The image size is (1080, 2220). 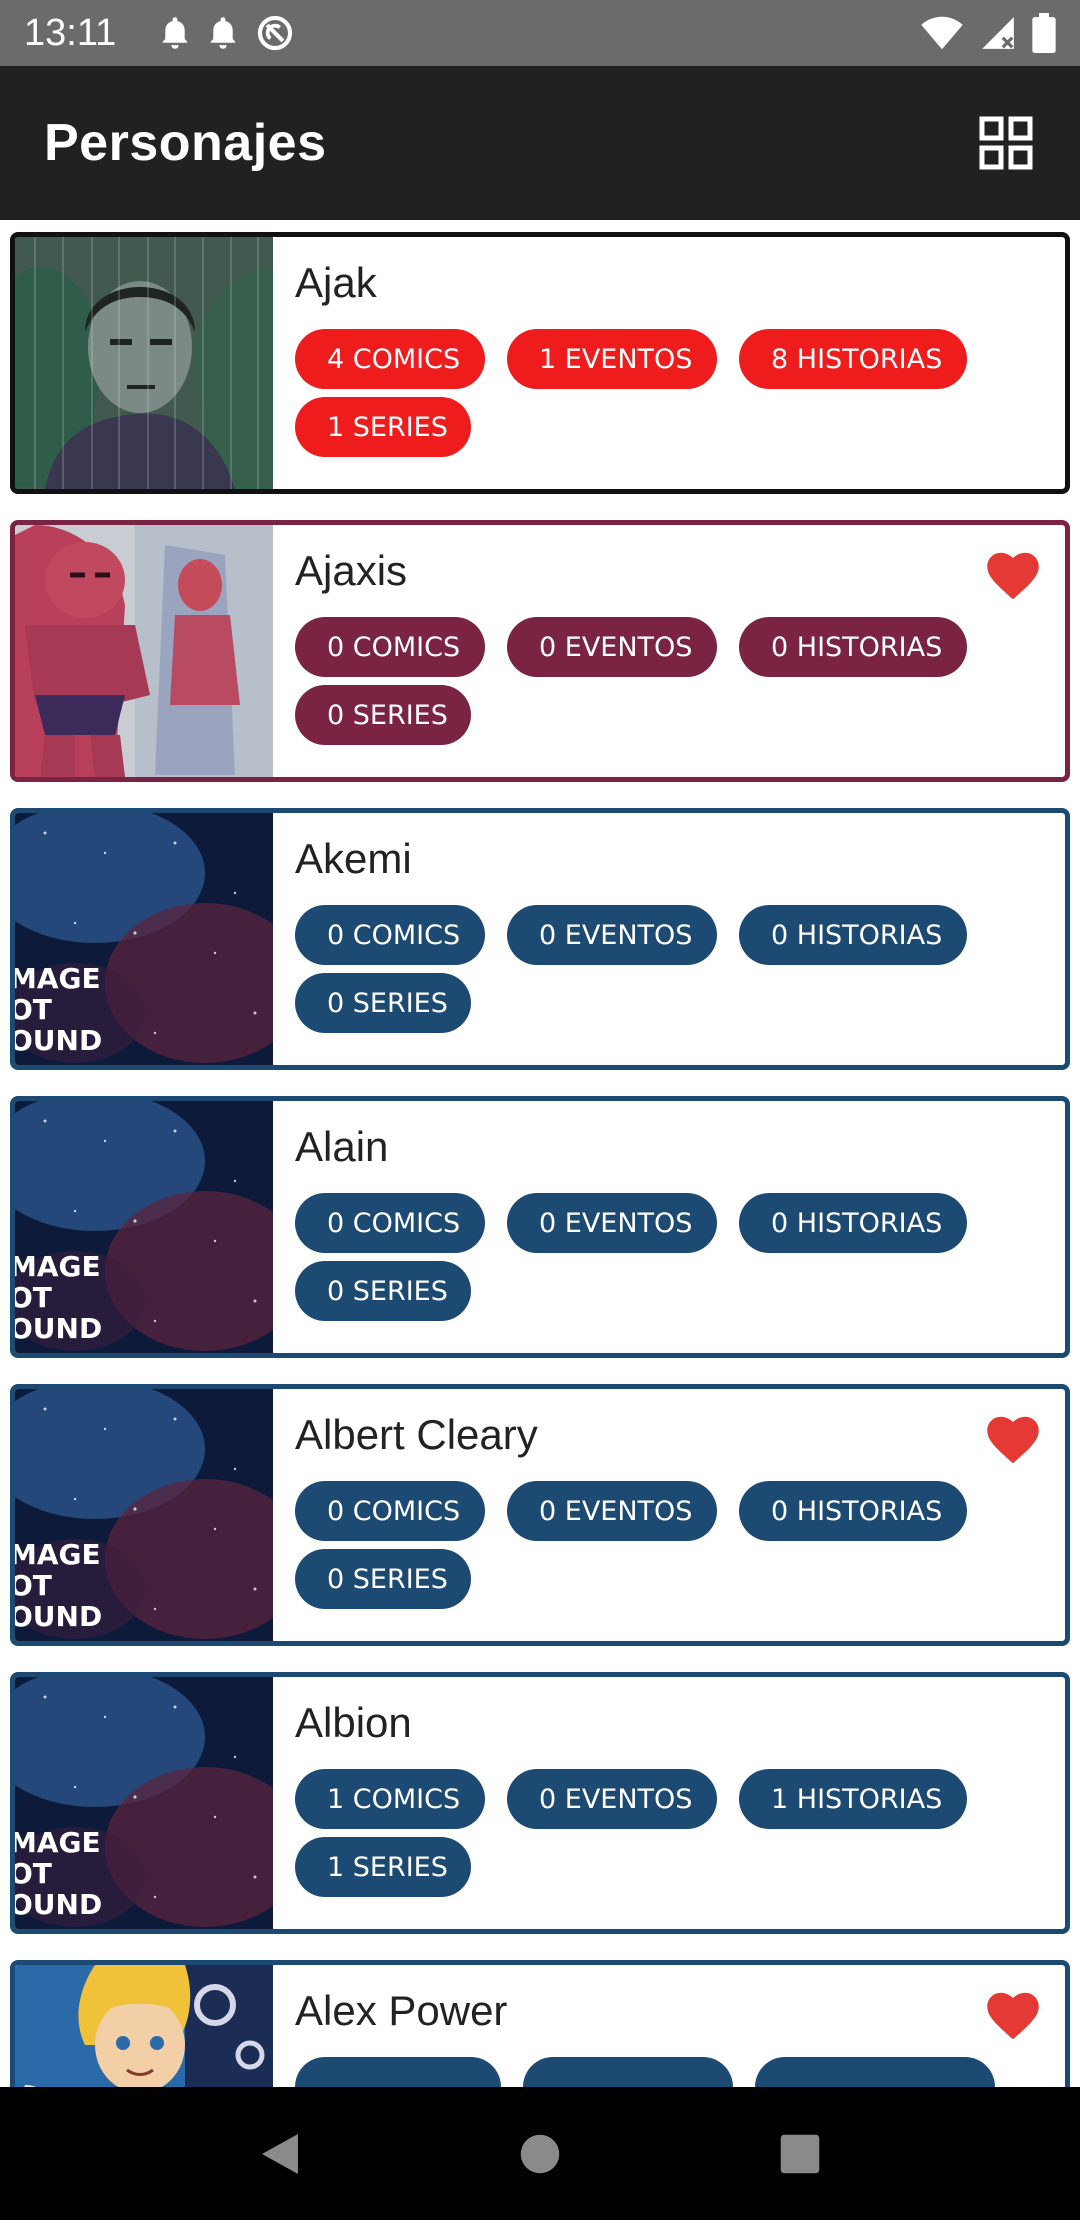 What do you see at coordinates (669, 2026) in the screenshot?
I see `card-body: Alex Power` at bounding box center [669, 2026].